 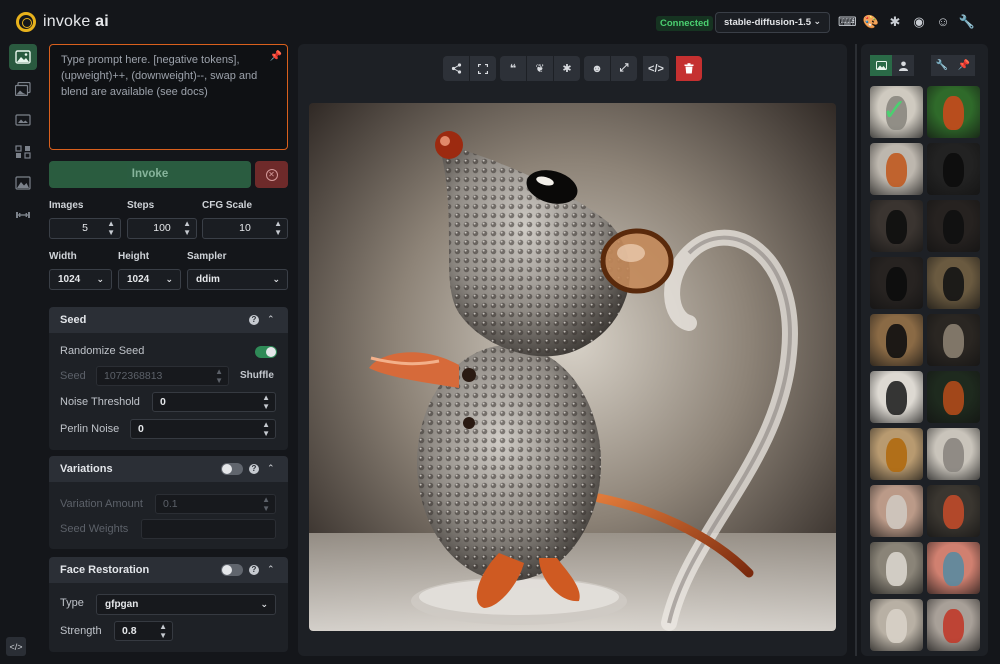 What do you see at coordinates (567, 68) in the screenshot?
I see `asterisk-icon: ✱` at bounding box center [567, 68].